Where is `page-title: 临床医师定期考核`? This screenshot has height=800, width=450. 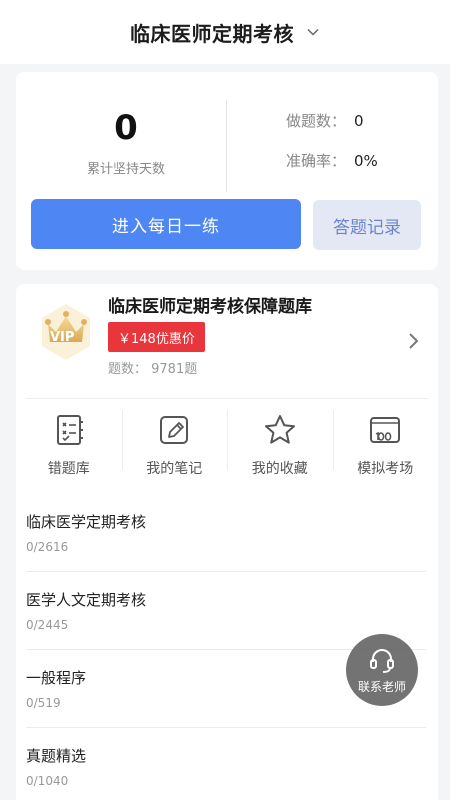 page-title: 临床医师定期考核 is located at coordinates (212, 32).